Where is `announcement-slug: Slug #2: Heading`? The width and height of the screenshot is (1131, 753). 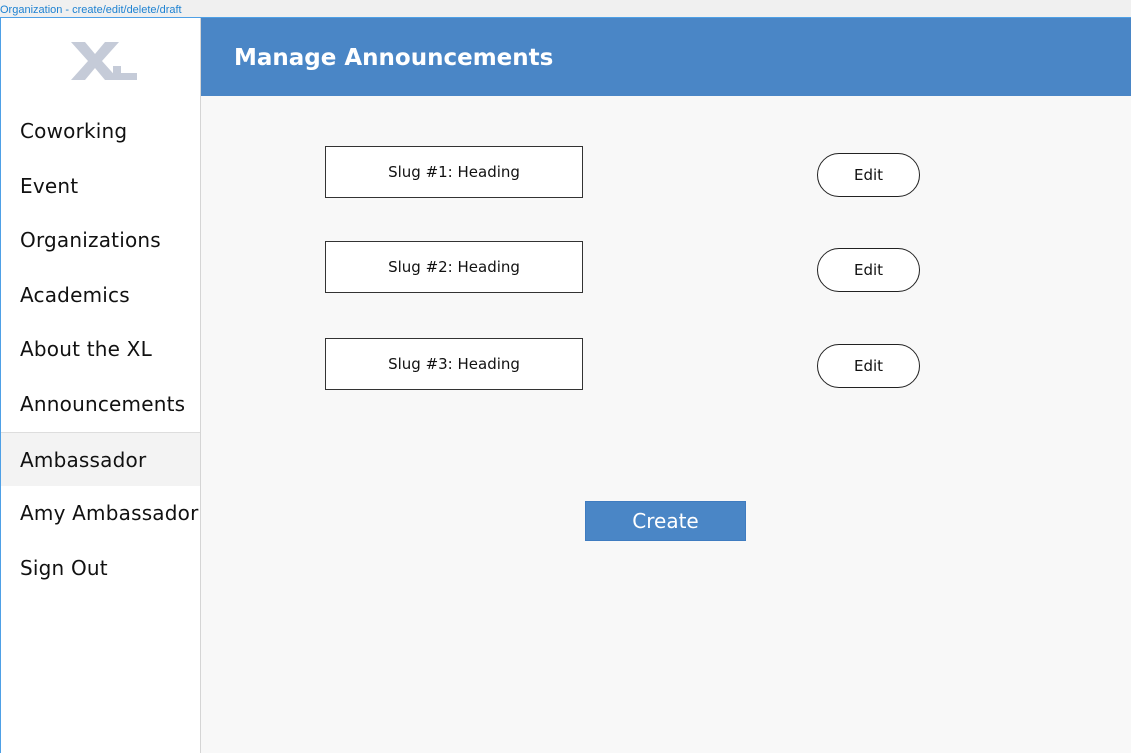 announcement-slug: Slug #2: Heading is located at coordinates (454, 267).